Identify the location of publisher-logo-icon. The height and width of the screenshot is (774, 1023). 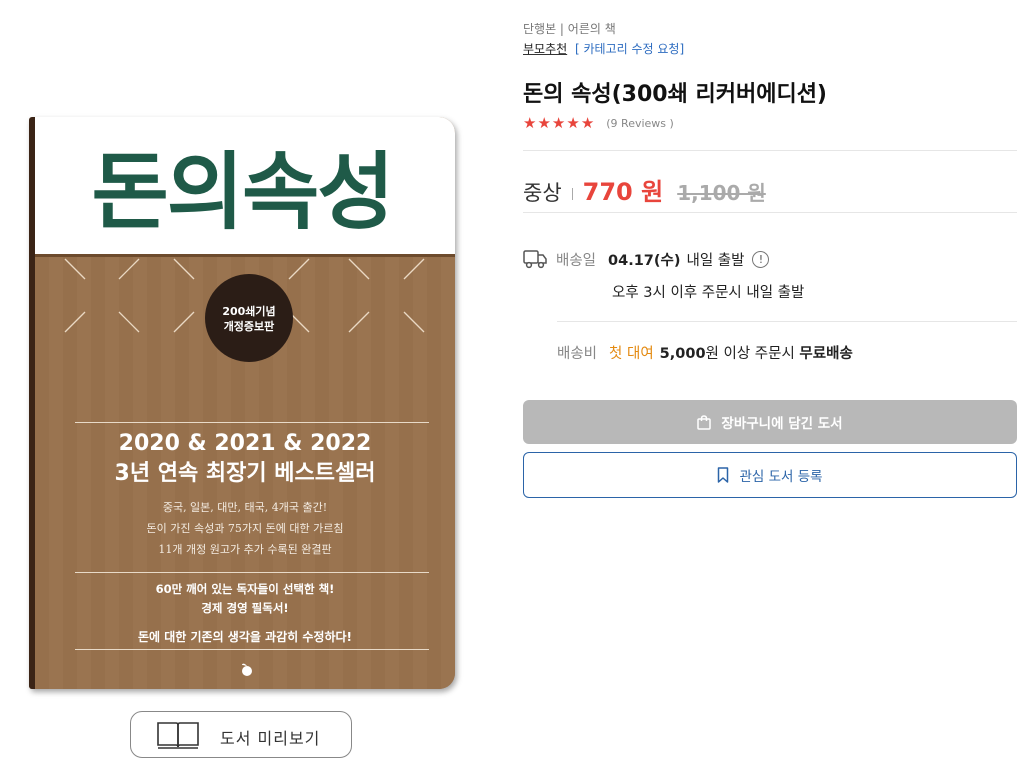
(247, 669).